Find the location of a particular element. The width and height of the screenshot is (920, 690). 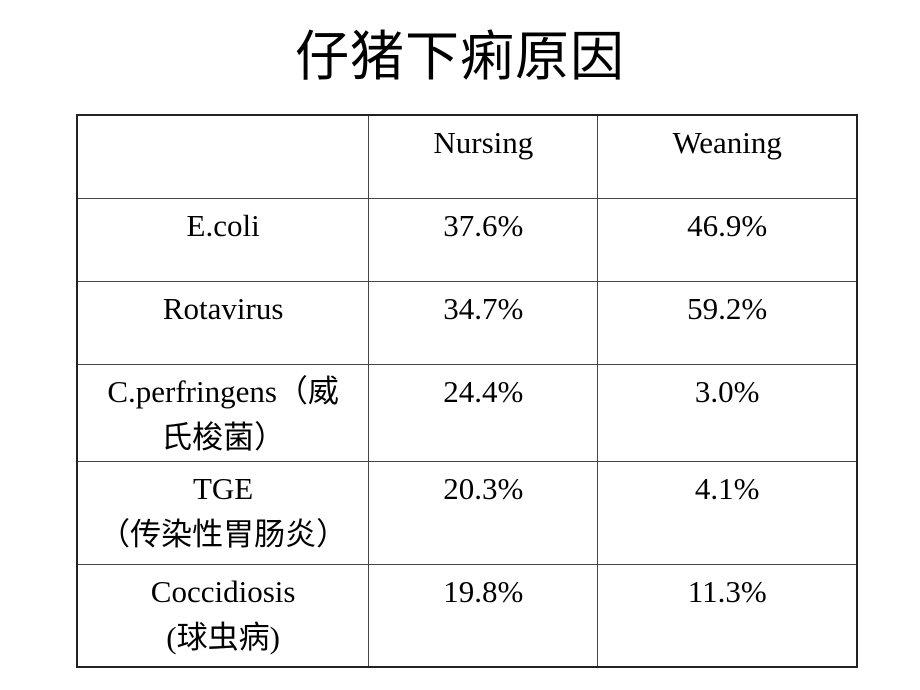

cause-cell: C.perfringens（威 氏梭菌） is located at coordinates (223, 412).